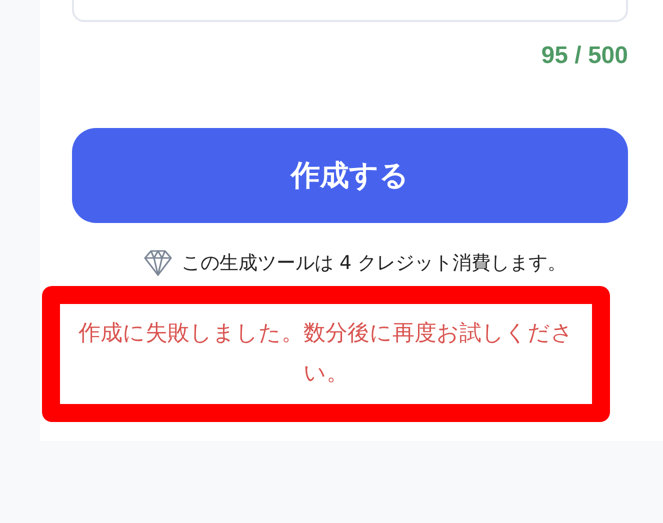  Describe the element at coordinates (374, 263) in the screenshot. I see `credit-note: この生成ツールは 4 クレジット消費します。` at that location.